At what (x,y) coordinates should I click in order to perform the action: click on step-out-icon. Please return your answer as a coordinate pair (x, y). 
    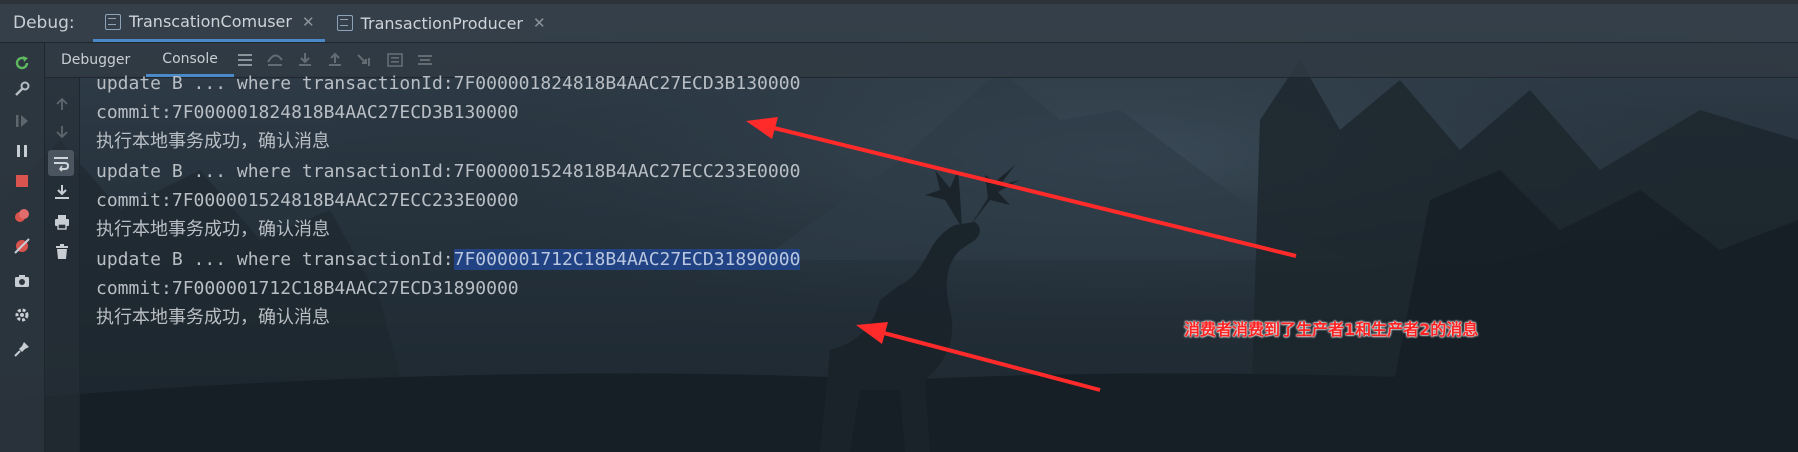
    Looking at the image, I should click on (335, 60).